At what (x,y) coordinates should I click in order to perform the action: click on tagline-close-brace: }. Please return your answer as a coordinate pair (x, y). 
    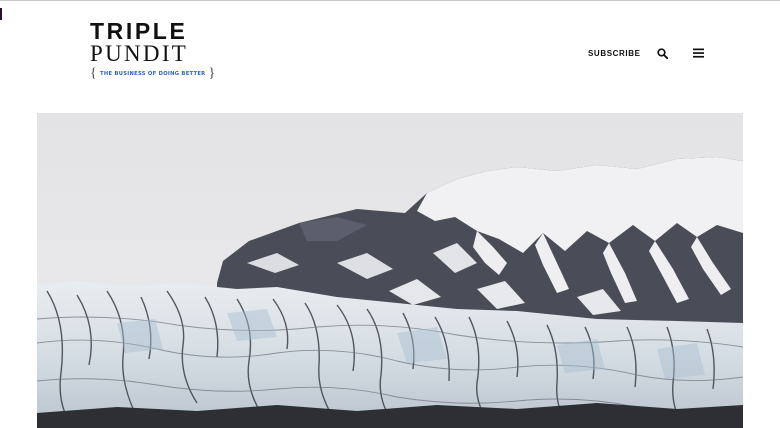
    Looking at the image, I should click on (212, 73).